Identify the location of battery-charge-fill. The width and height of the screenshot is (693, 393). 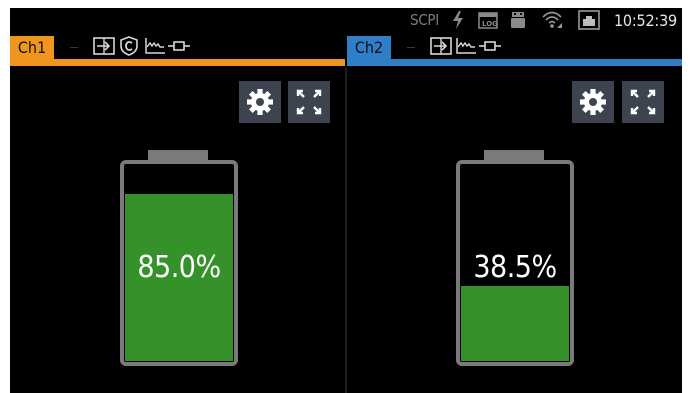
(515, 323).